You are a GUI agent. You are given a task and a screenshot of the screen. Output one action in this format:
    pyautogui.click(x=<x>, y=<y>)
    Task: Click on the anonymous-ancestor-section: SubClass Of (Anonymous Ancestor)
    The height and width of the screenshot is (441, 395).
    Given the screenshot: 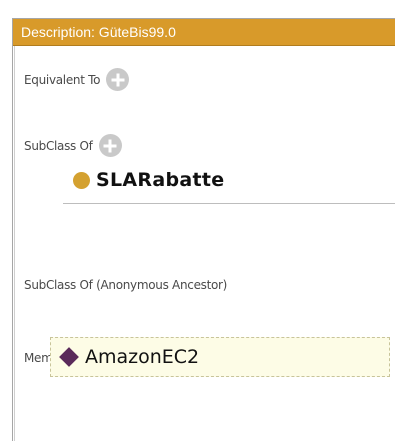 What is the action you would take?
    pyautogui.click(x=125, y=285)
    